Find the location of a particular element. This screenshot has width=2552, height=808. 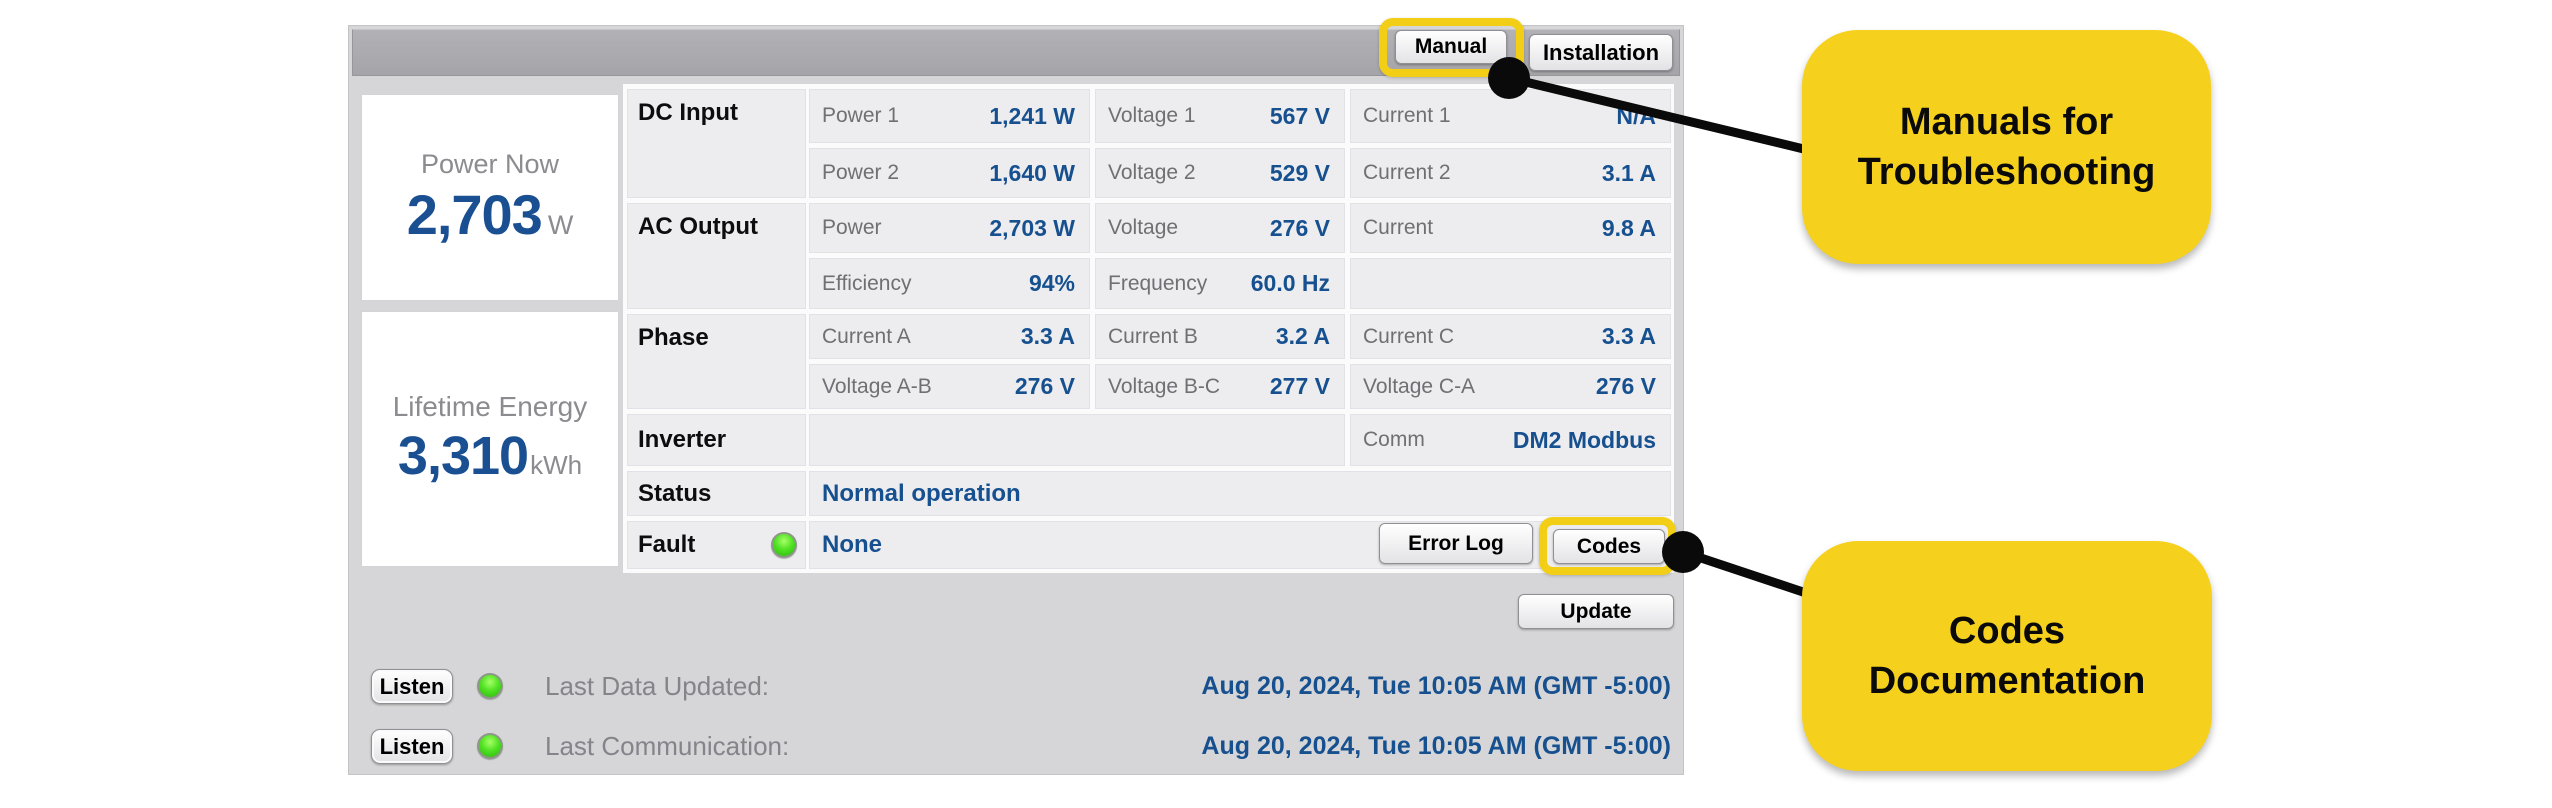

power-now-panel: Power Now 2,703 W is located at coordinates (490, 197).